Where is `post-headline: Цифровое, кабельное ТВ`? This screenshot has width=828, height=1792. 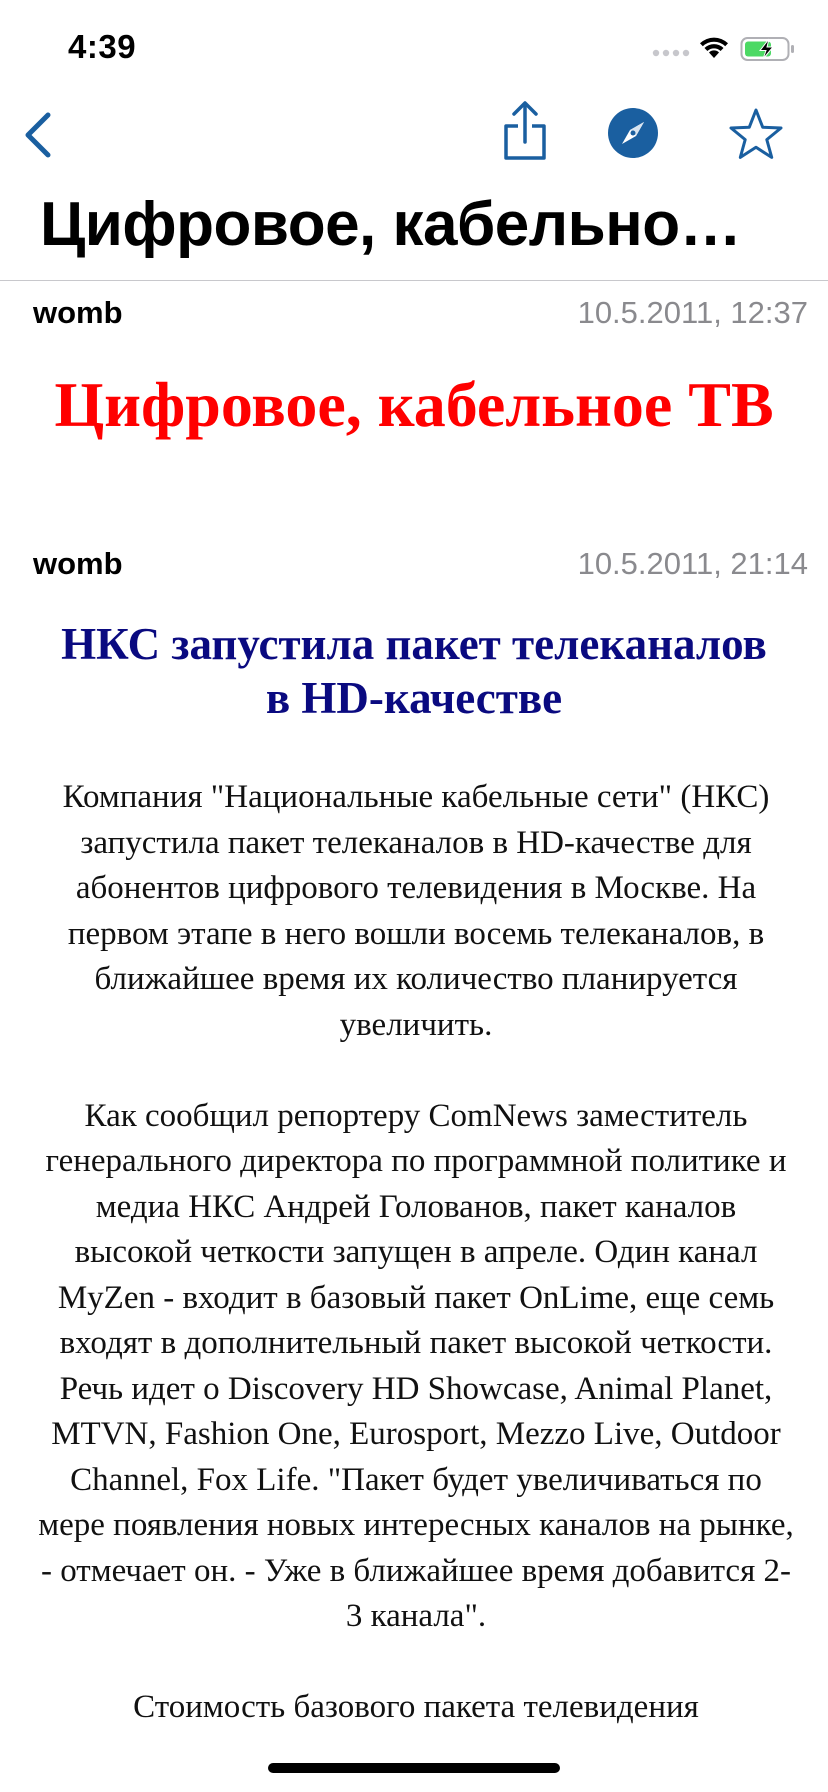
post-headline: Цифровое, кабельное ТВ is located at coordinates (414, 404).